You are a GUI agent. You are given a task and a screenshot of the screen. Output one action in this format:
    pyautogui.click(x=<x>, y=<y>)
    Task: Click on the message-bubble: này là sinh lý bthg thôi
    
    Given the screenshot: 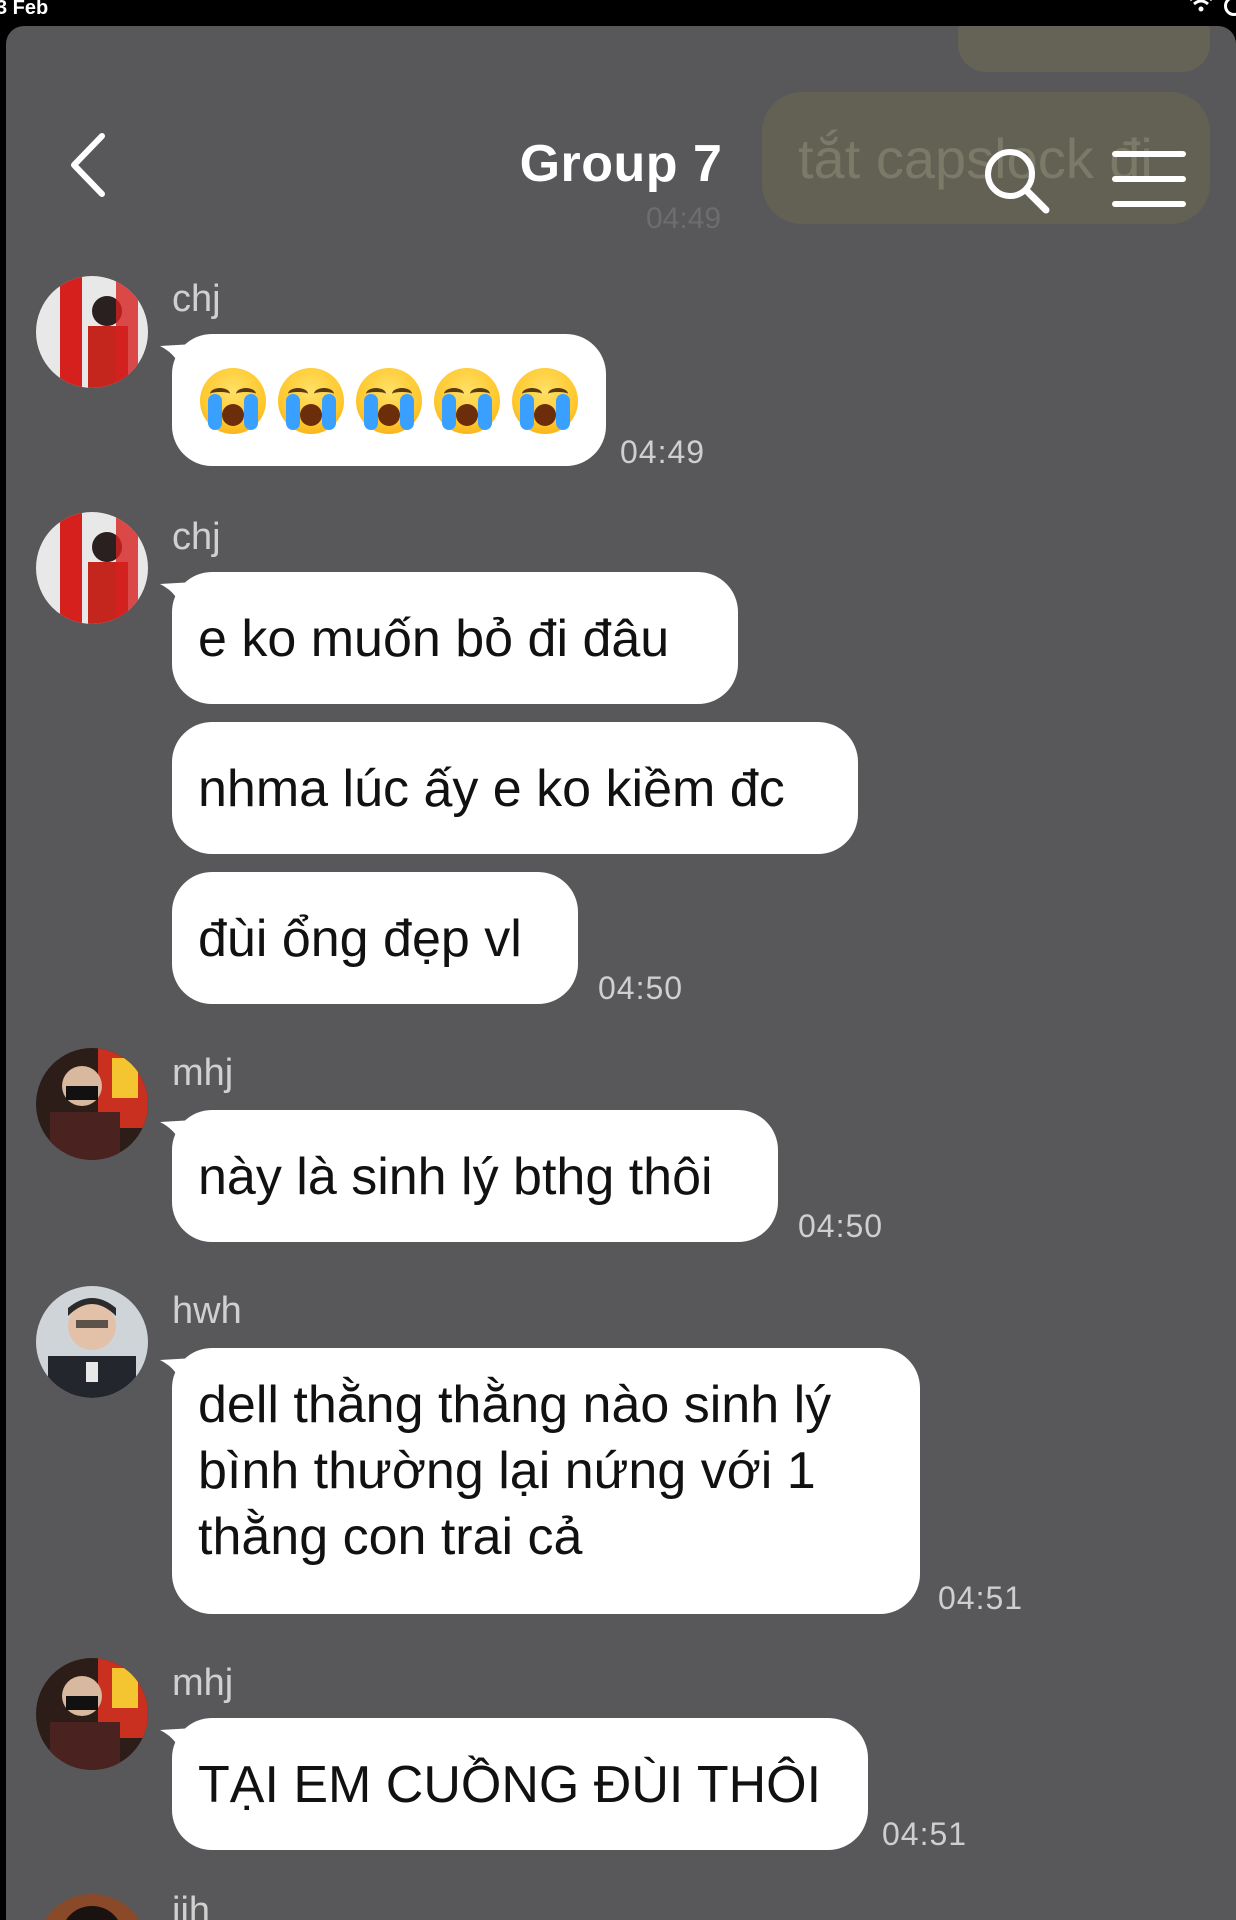 What is the action you would take?
    pyautogui.click(x=475, y=1176)
    